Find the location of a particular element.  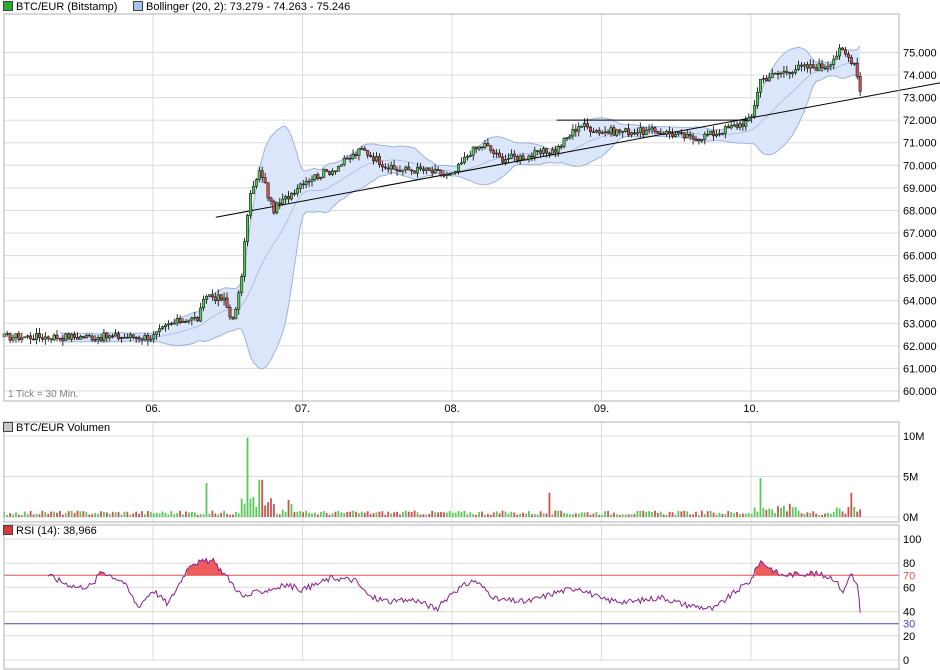

price-tick-label: 66.000 is located at coordinates (920, 257).